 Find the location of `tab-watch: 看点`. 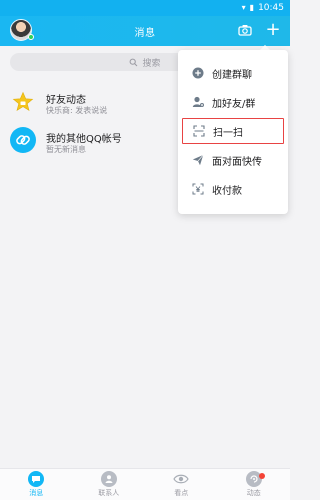

tab-watch: 看点 is located at coordinates (181, 485).